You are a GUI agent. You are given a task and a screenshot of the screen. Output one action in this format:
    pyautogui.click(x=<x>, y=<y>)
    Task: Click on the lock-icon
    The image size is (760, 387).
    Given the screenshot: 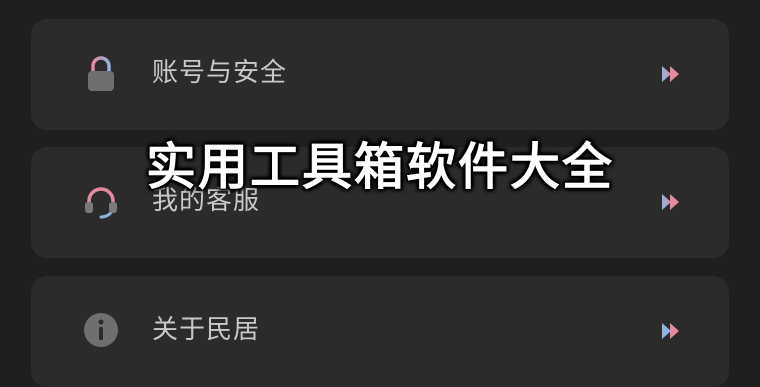 What is the action you would take?
    pyautogui.click(x=101, y=73)
    